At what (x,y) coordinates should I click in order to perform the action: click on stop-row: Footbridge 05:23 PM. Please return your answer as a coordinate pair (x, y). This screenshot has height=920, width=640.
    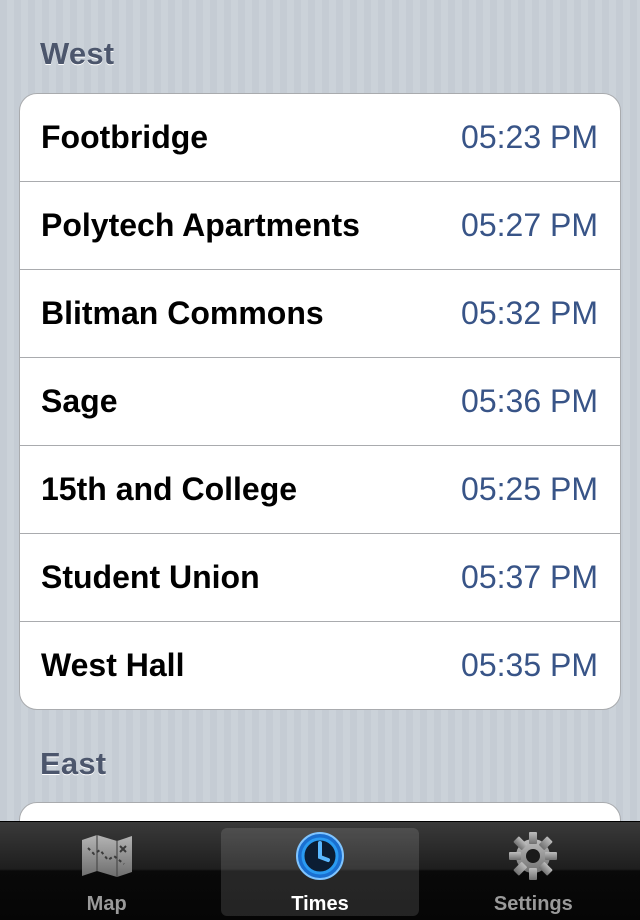
    Looking at the image, I should click on (320, 138).